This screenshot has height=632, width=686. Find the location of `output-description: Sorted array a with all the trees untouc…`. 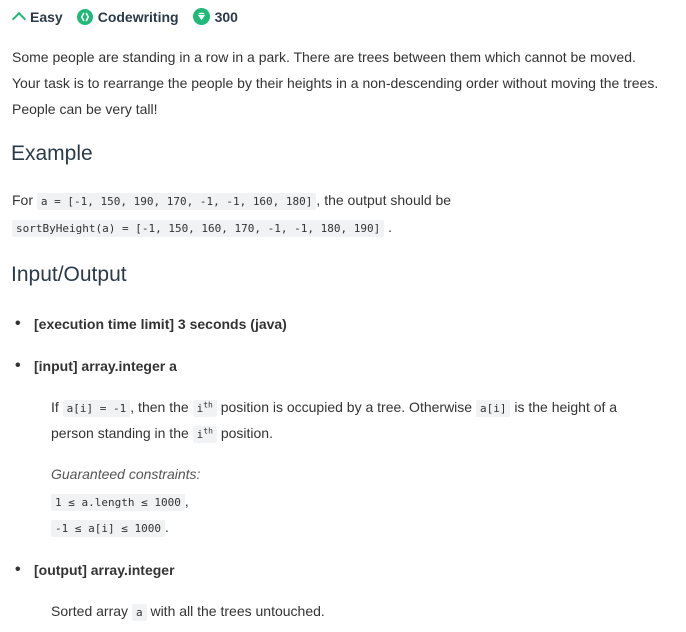

output-description: Sorted array a with all the trees untouc… is located at coordinates (188, 612).